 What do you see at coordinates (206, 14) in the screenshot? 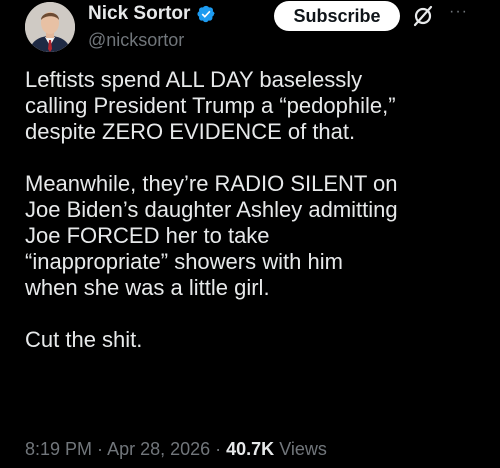
I see `verified-badge-icon` at bounding box center [206, 14].